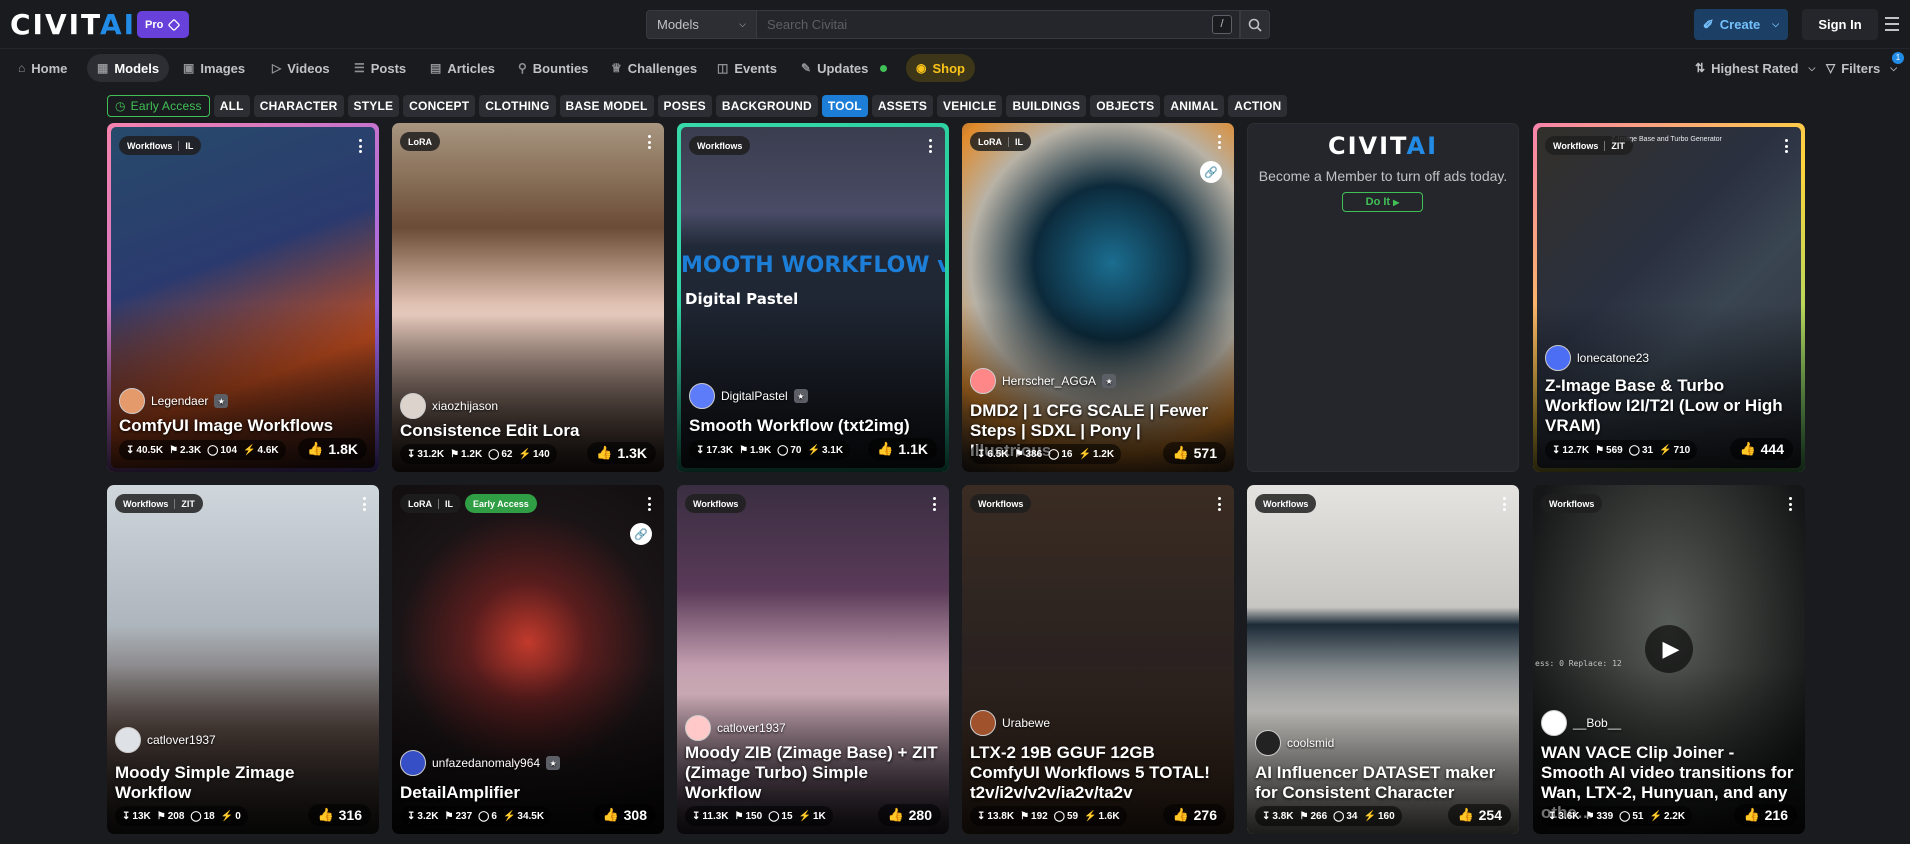  Describe the element at coordinates (1631, 816) in the screenshot. I see `comment-count: ◯ 51` at that location.